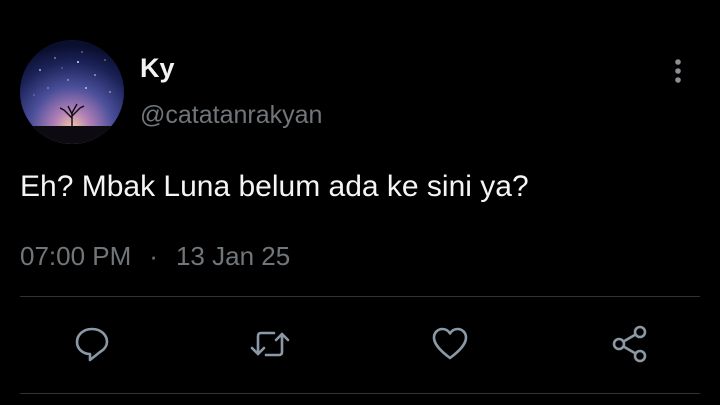  Describe the element at coordinates (274, 186) in the screenshot. I see `tweet-text: Eh? Mbak Luna belum ada ke sini ya?` at that location.